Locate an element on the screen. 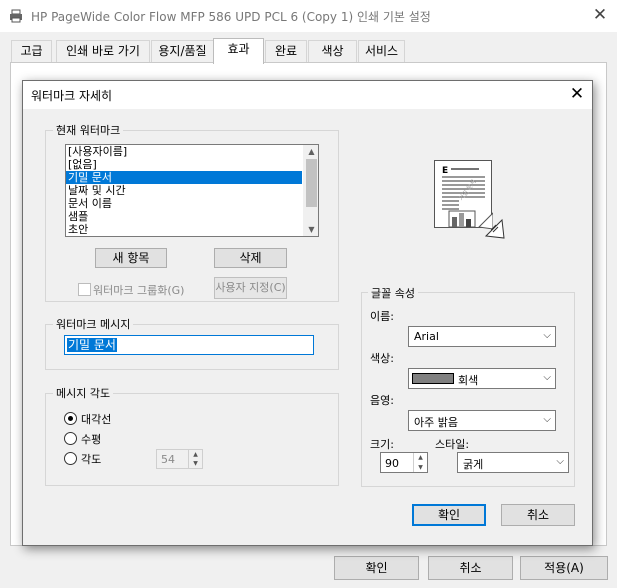  tab-paper-quality: 용지/품질 is located at coordinates (182, 51).